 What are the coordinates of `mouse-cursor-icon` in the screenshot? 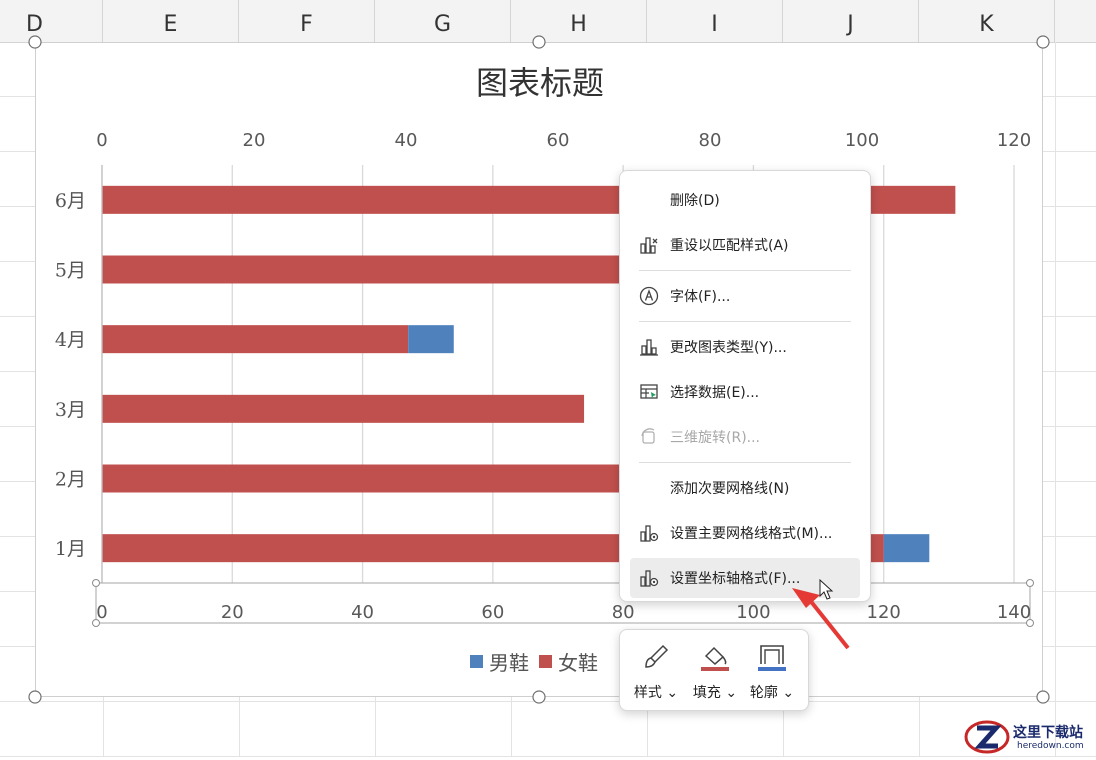 It's located at (826, 589).